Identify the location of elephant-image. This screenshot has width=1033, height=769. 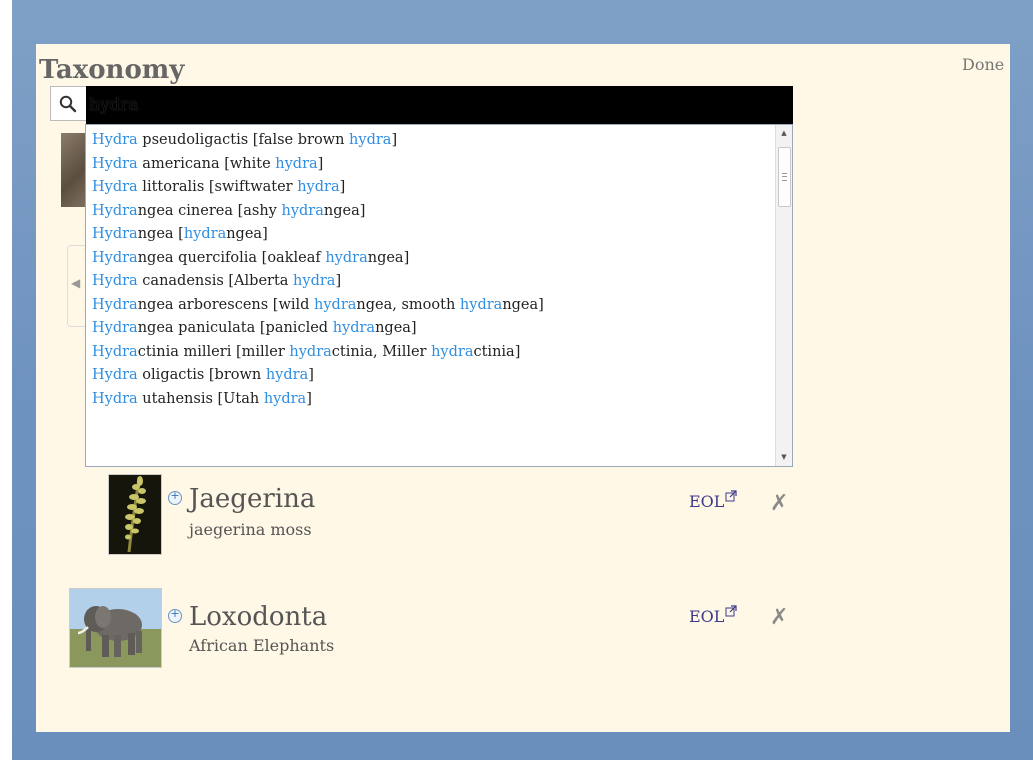
(115, 628).